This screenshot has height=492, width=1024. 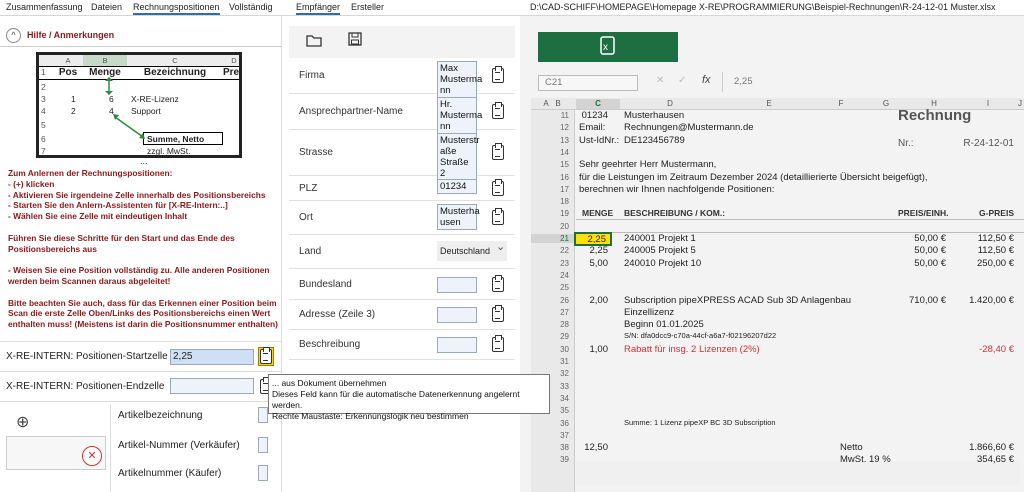 I want to click on row-number: 14, so click(x=553, y=152).